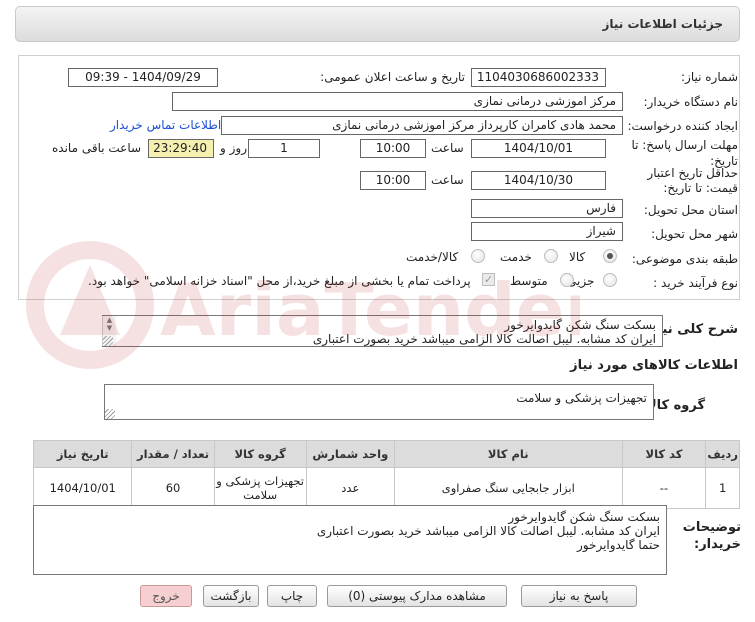  Describe the element at coordinates (231, 596) in the screenshot. I see `back-button: بازگشت` at that location.